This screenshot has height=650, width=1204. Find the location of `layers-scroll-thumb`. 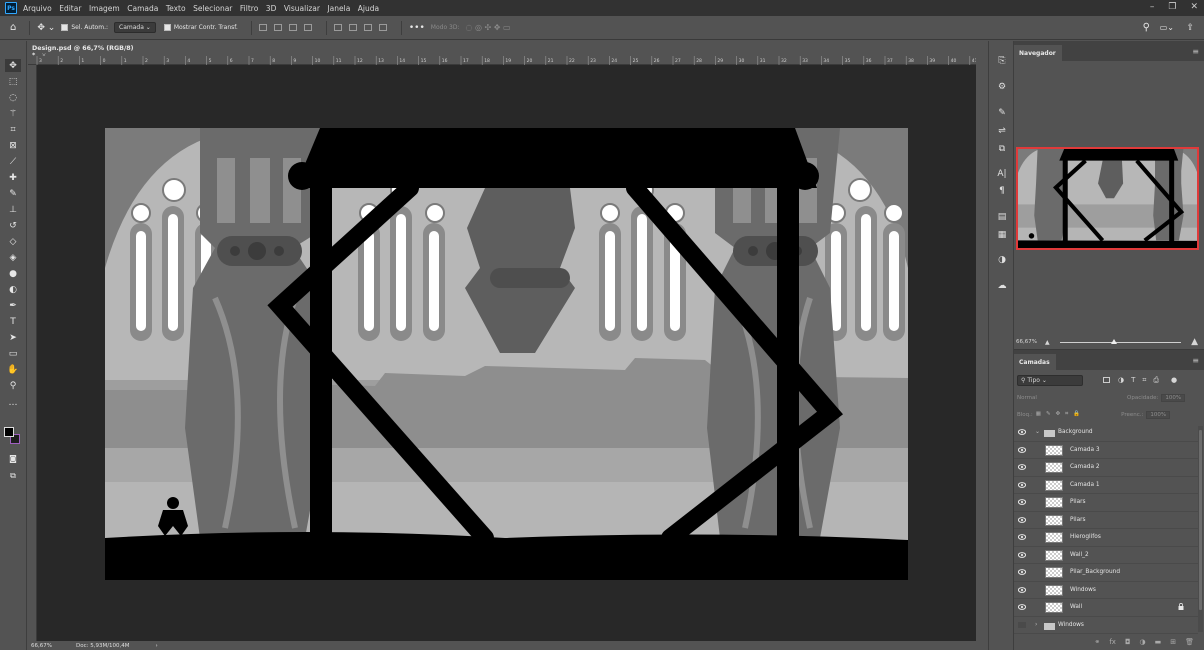

layers-scroll-thumb is located at coordinates (1200, 520).